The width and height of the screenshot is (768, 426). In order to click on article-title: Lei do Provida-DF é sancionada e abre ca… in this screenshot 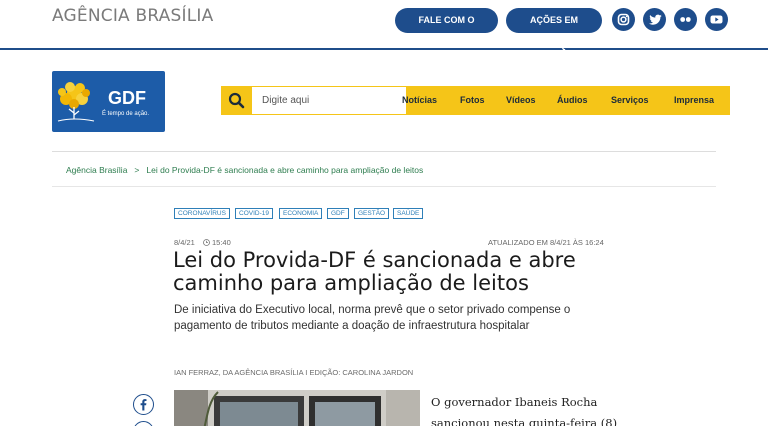, I will do `click(374, 271)`.